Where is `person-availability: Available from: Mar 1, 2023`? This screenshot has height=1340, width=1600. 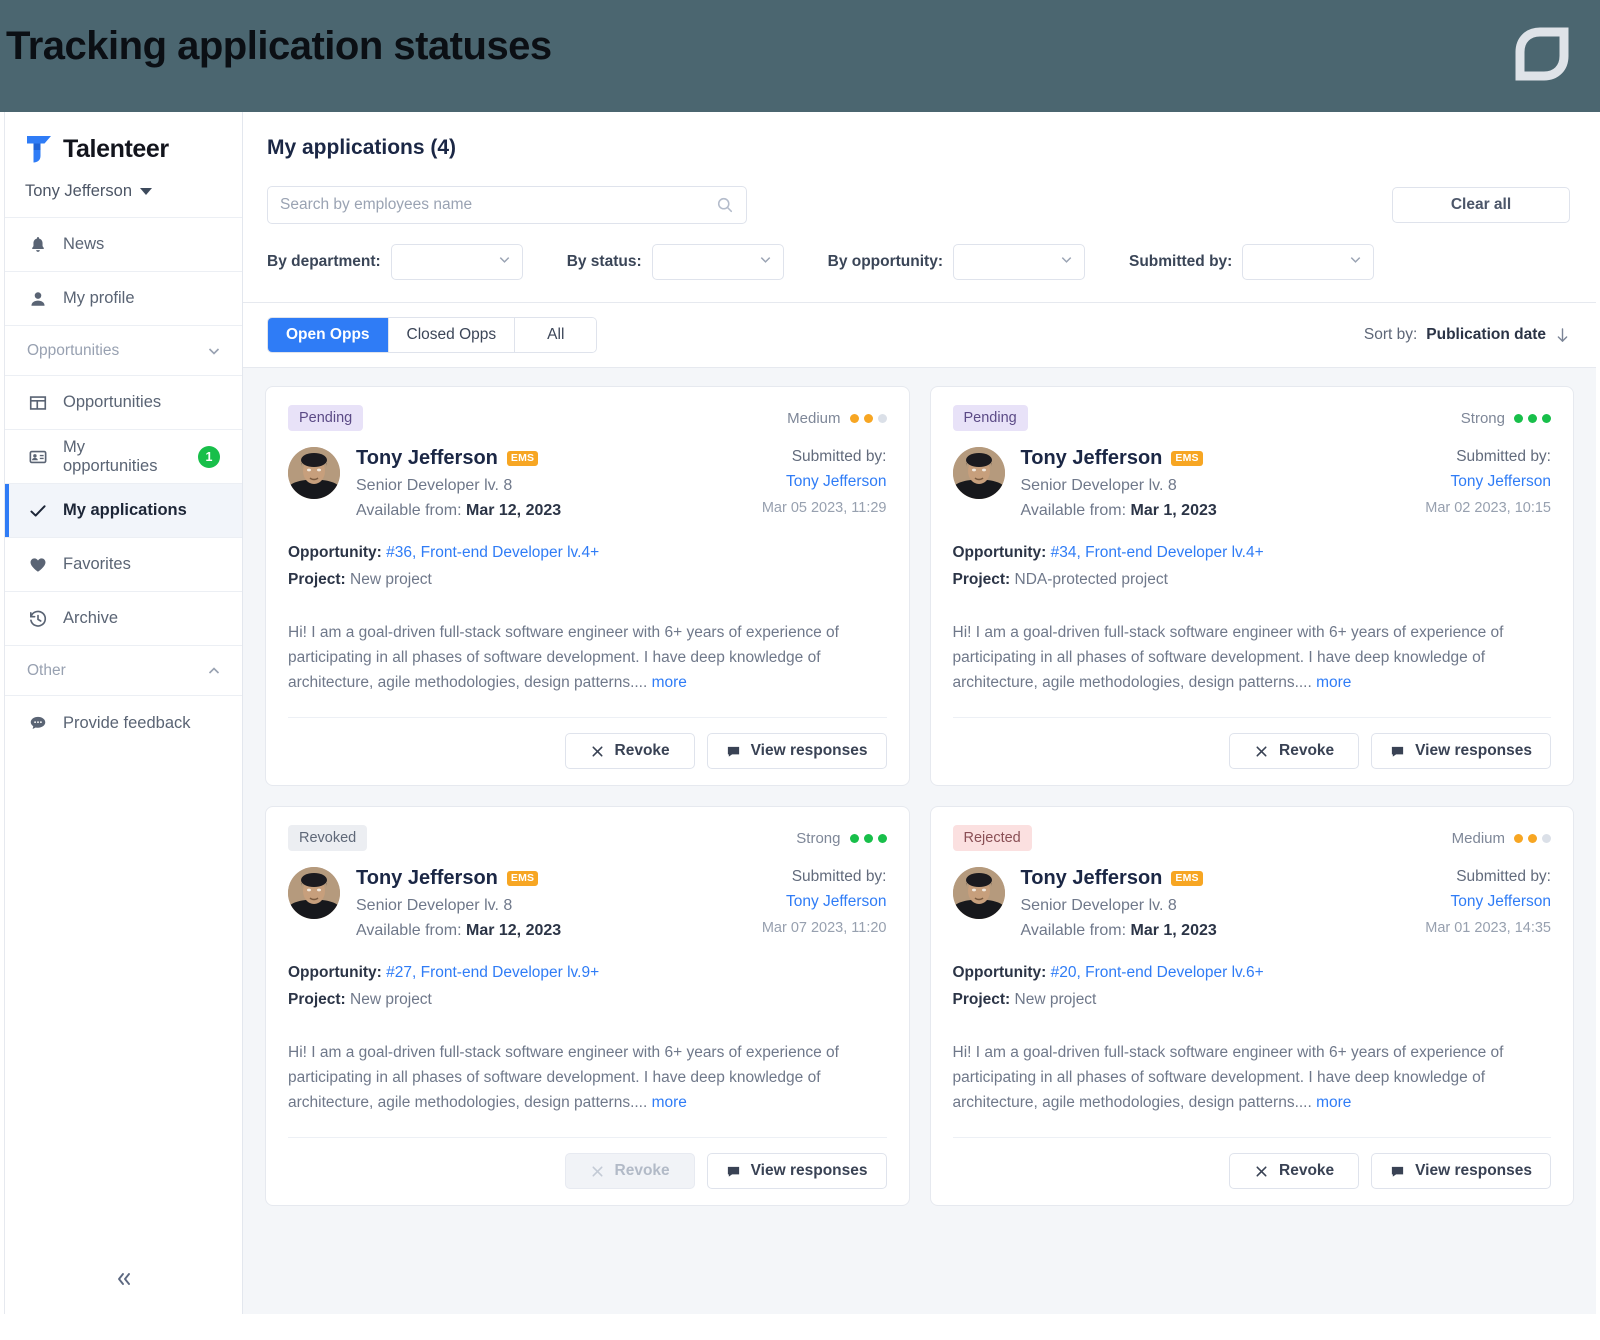 person-availability: Available from: Mar 1, 2023 is located at coordinates (1223, 511).